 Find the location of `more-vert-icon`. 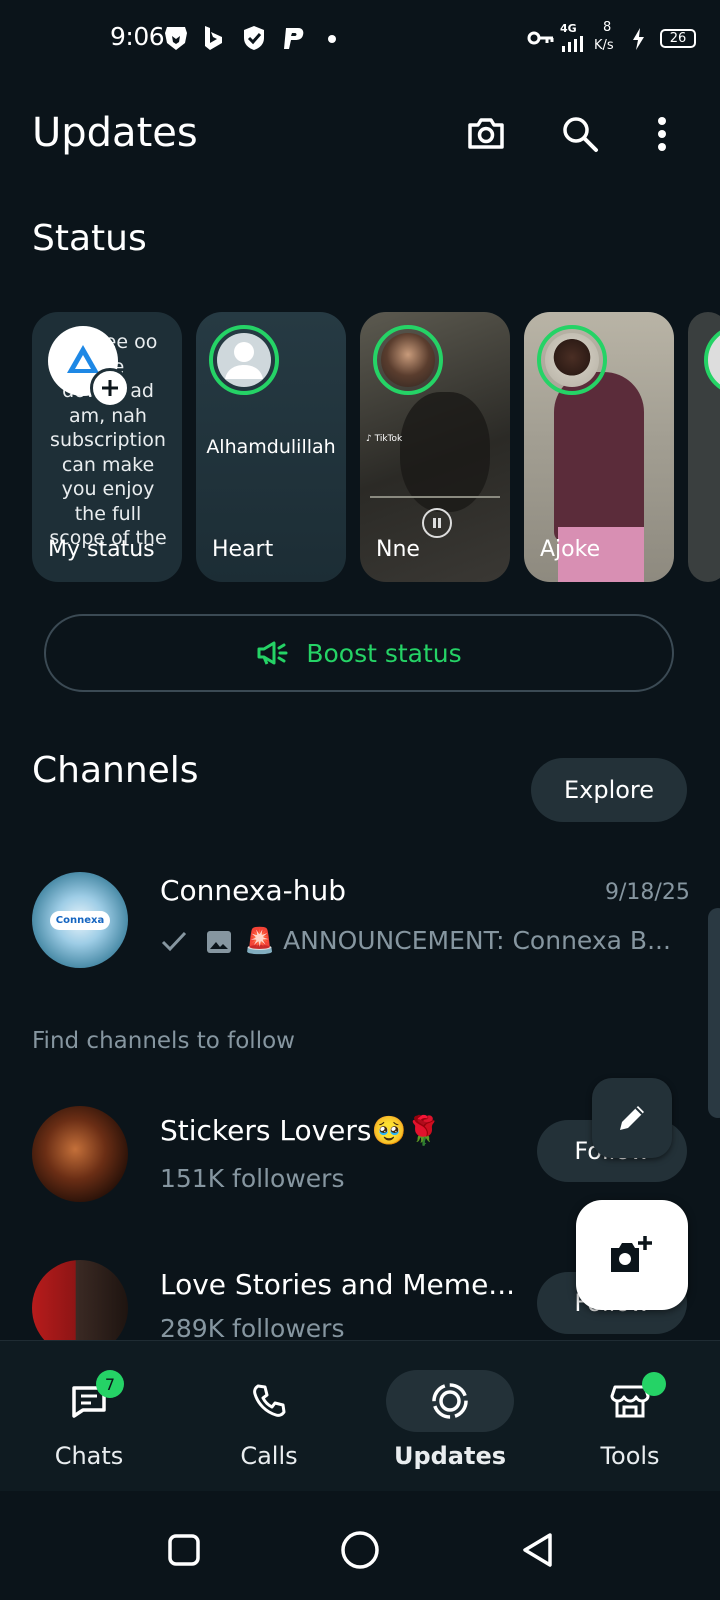

more-vert-icon is located at coordinates (662, 134).